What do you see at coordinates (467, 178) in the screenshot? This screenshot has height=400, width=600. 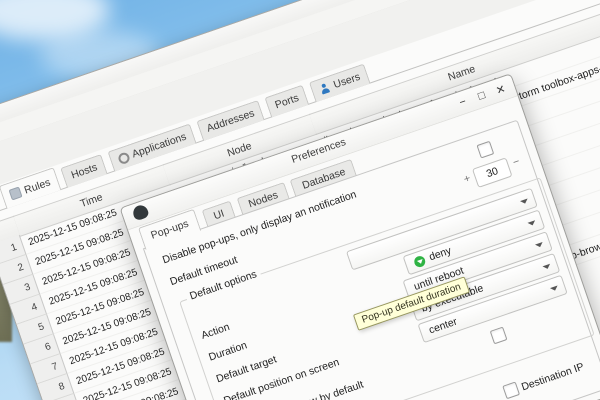 I see `spin-up-icon: +` at bounding box center [467, 178].